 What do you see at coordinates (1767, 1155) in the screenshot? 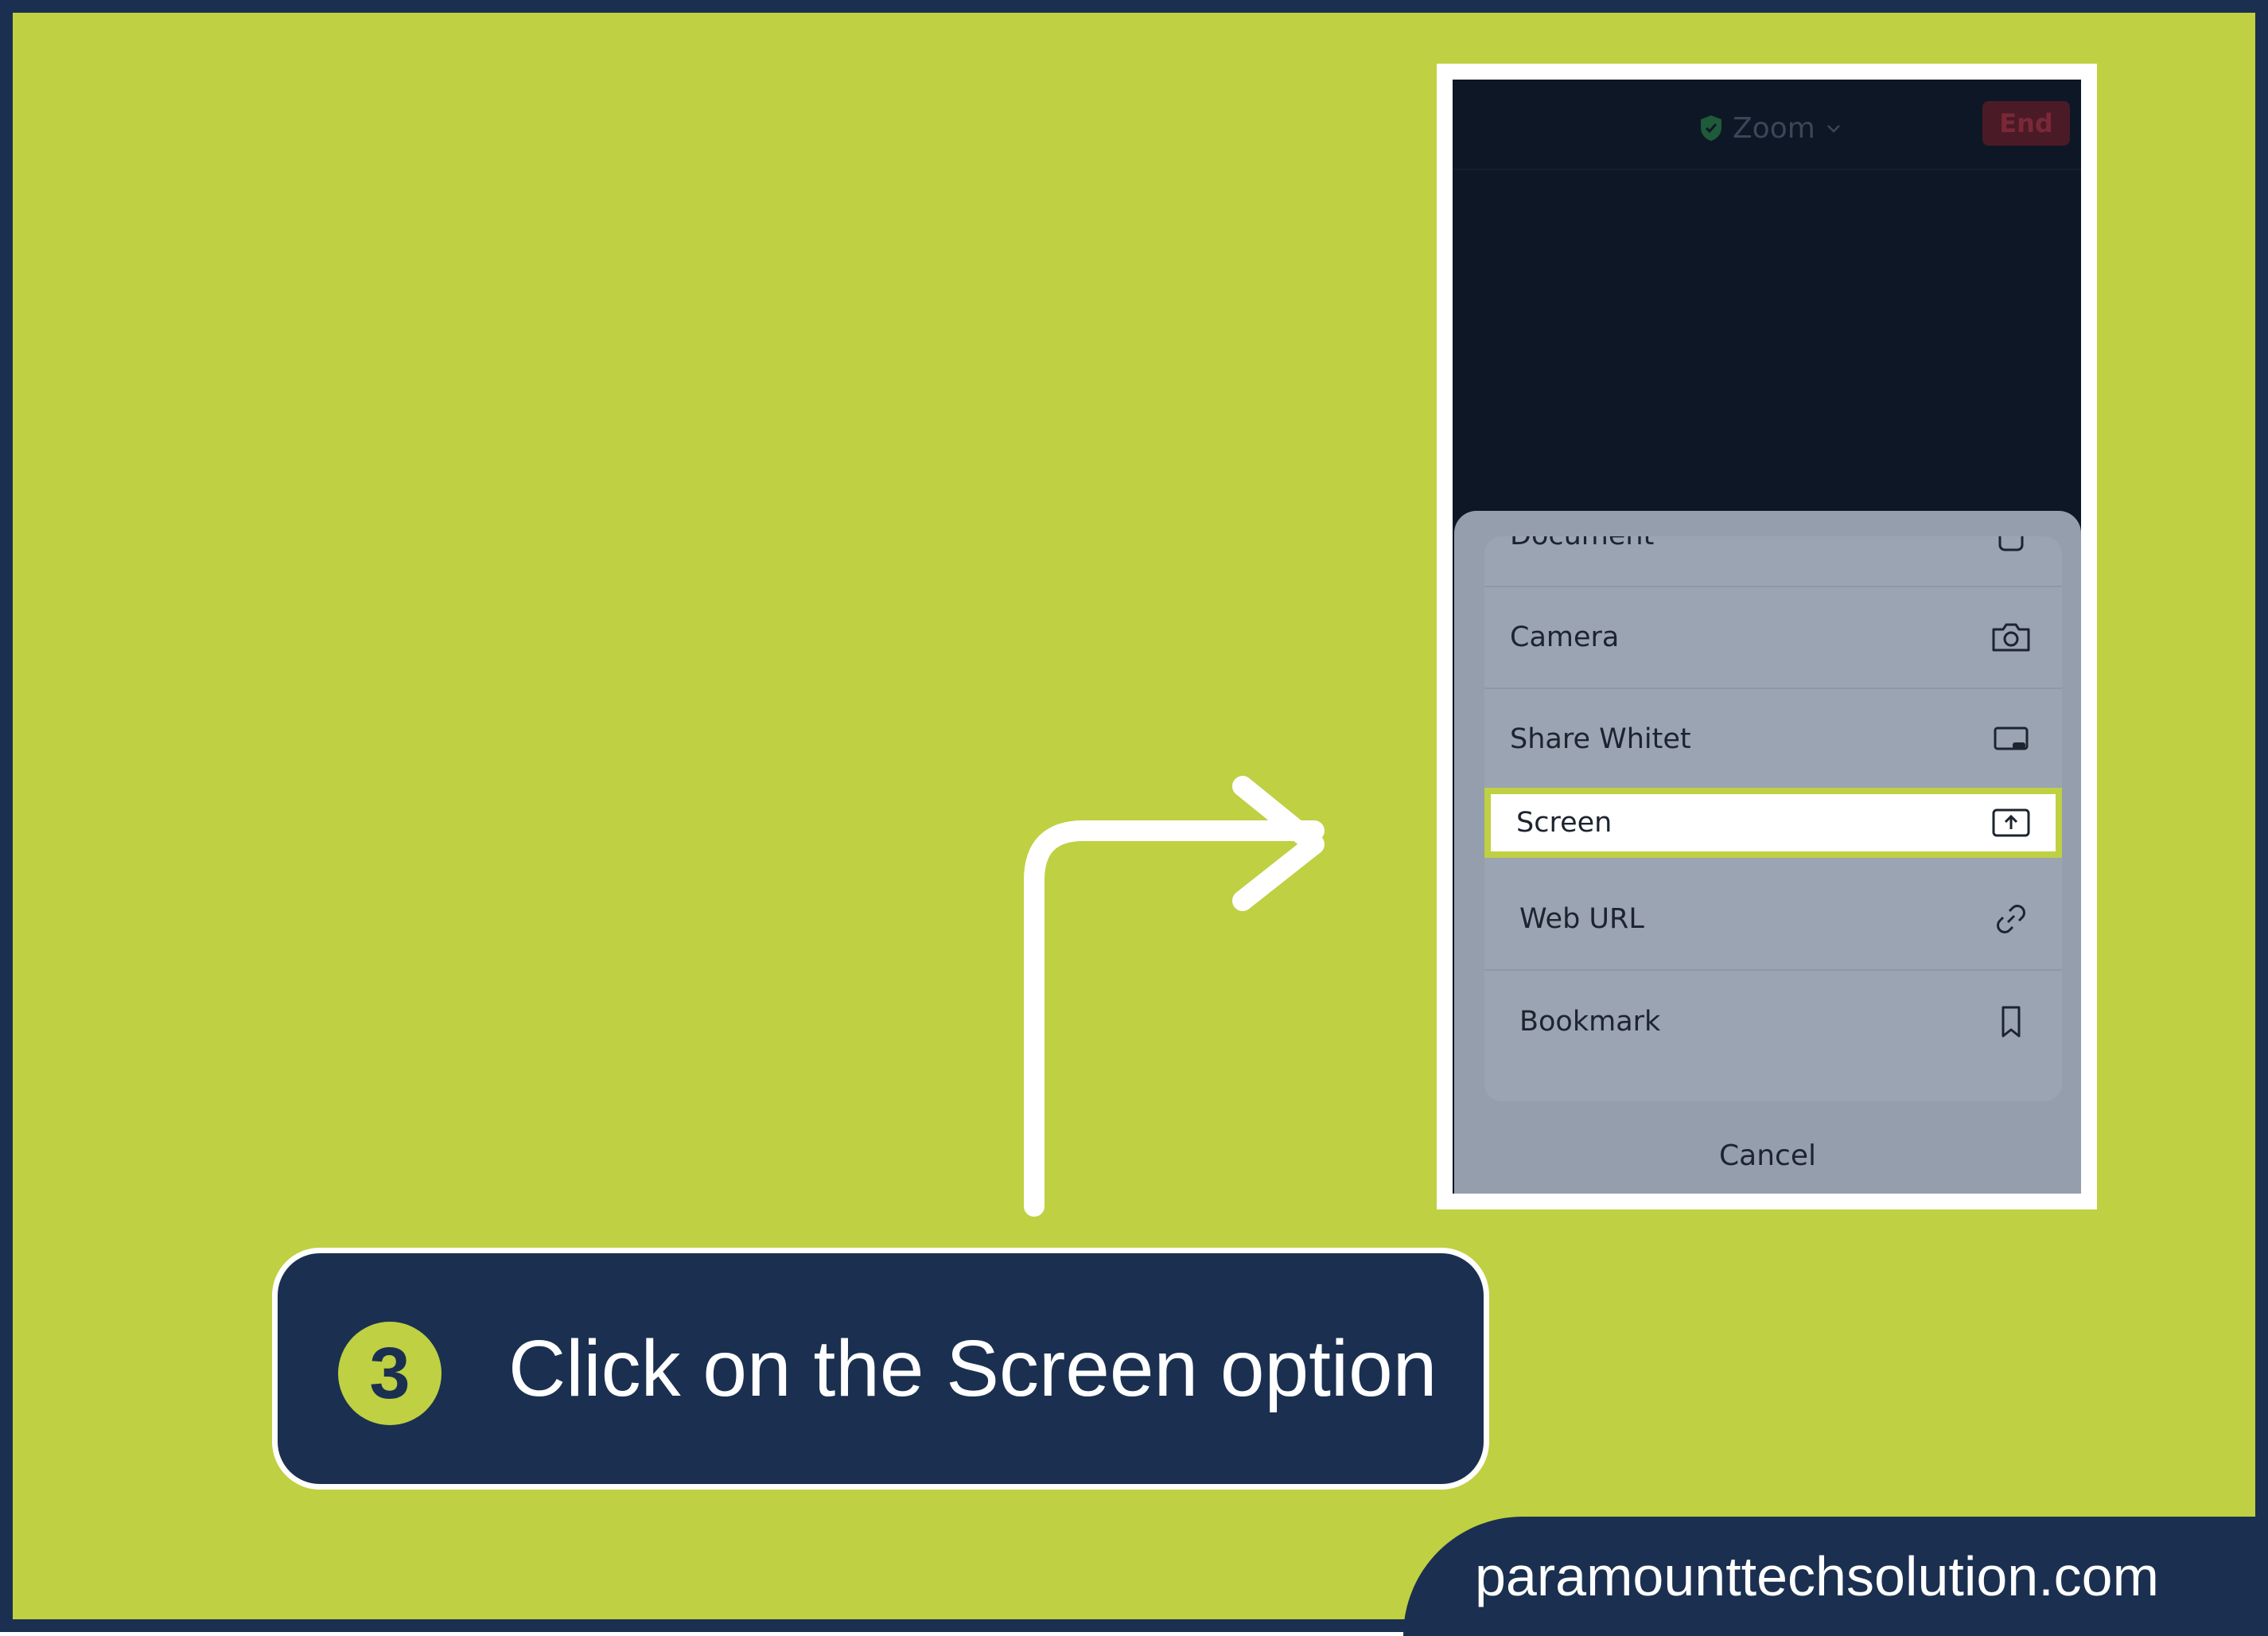
I see `cancel-button: Cancel` at bounding box center [1767, 1155].